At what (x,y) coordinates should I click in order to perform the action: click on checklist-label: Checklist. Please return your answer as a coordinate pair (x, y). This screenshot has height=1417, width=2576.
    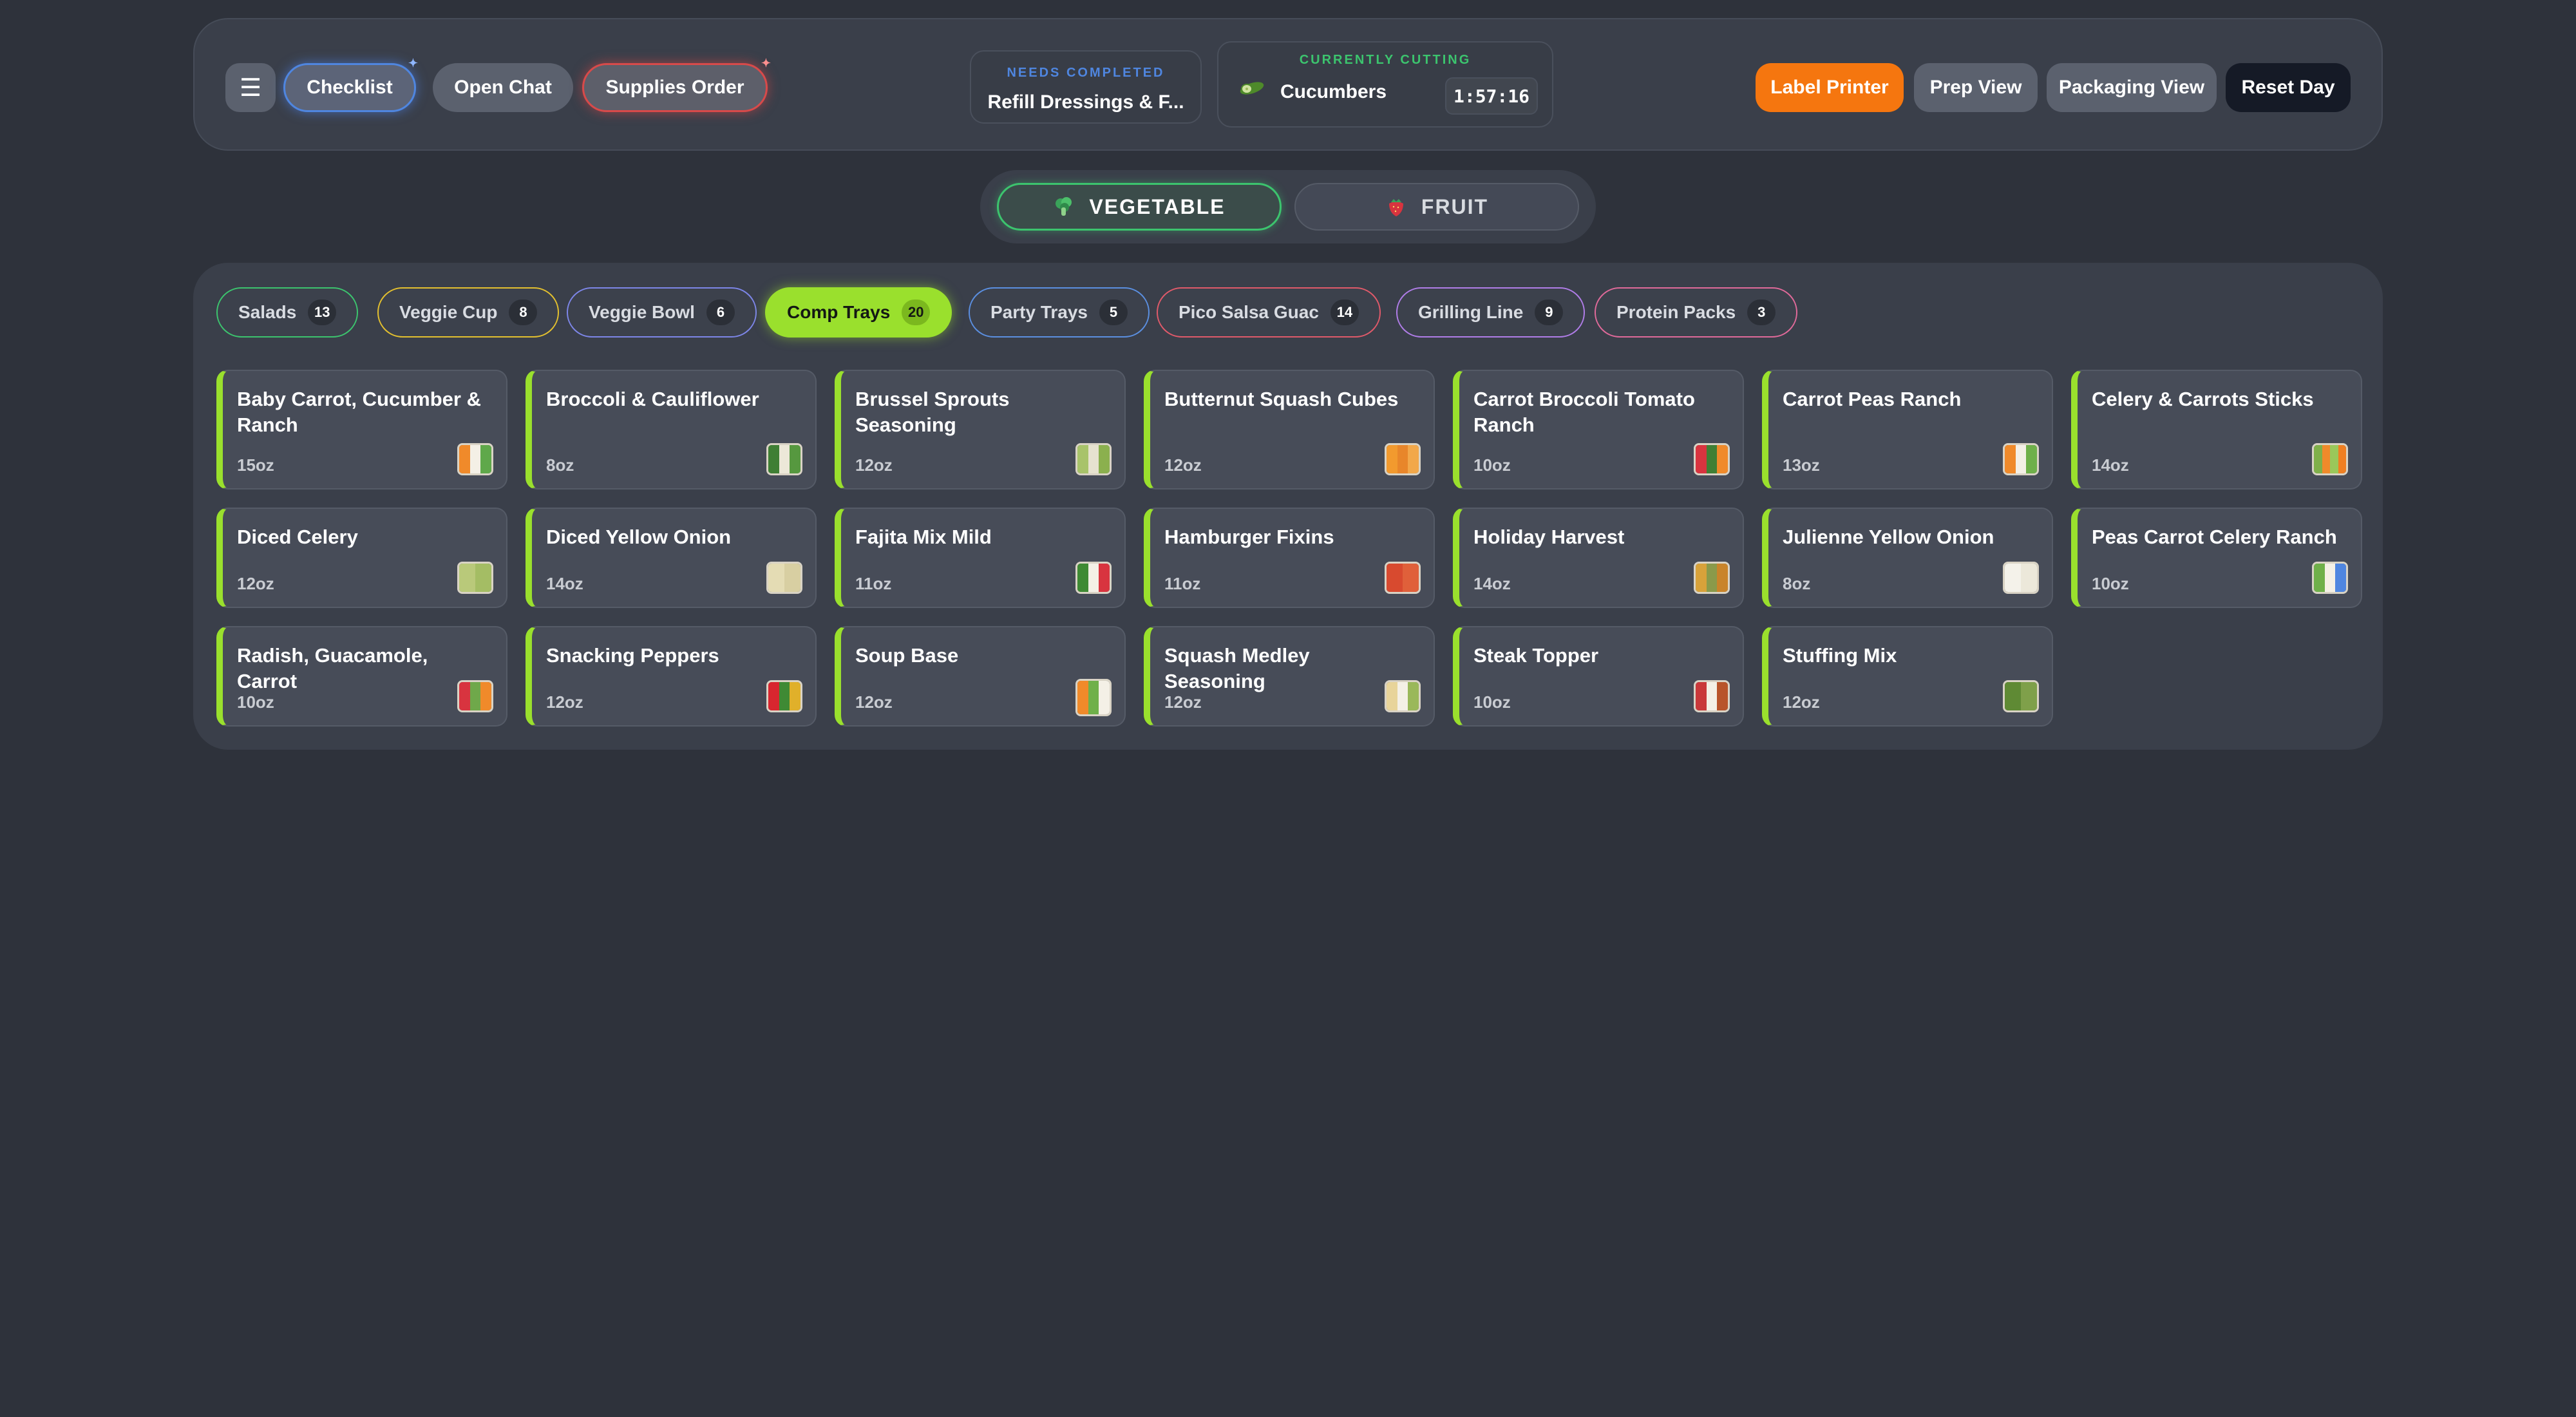
    Looking at the image, I should click on (350, 87).